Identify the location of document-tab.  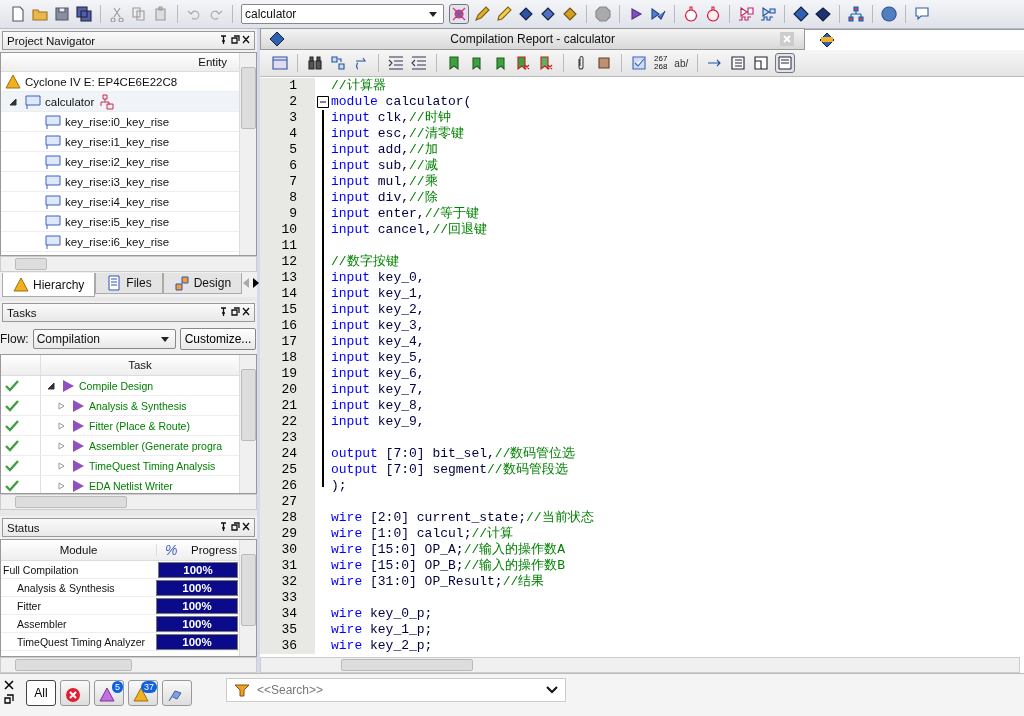
(914, 39).